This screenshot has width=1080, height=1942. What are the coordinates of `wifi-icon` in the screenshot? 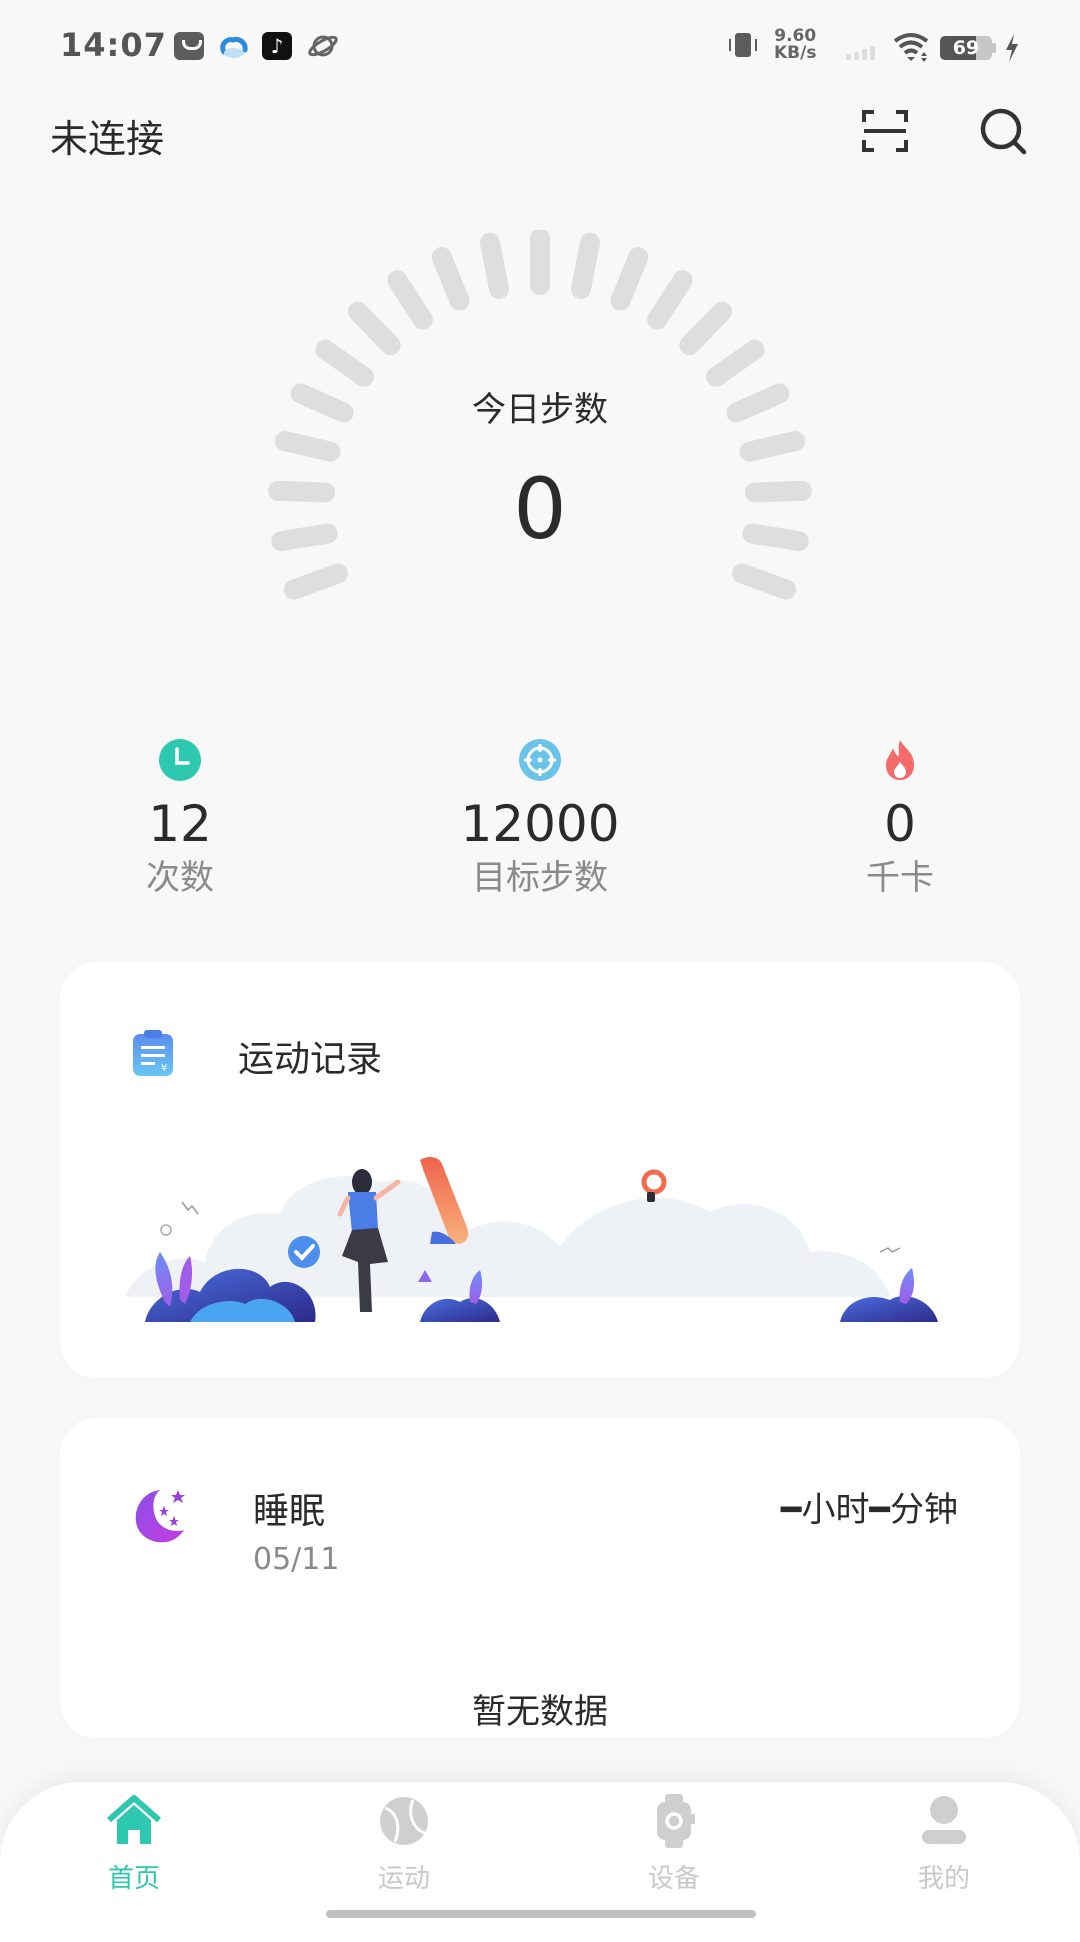 It's located at (911, 47).